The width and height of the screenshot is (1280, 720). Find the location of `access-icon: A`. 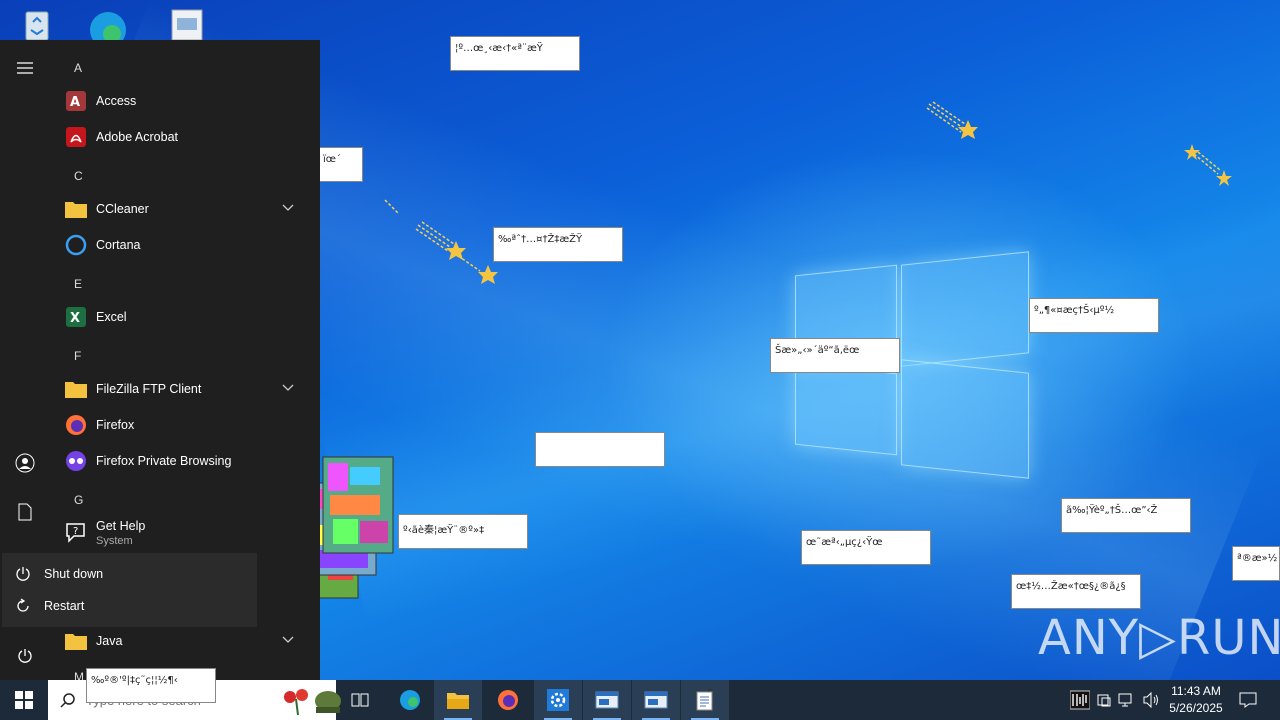

access-icon: A is located at coordinates (76, 101).